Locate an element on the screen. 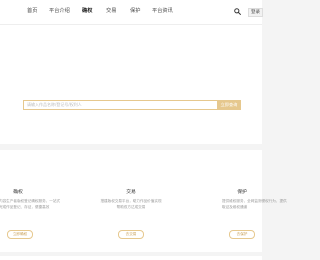  feature-card-protection: 保护 提供维权服务，全网监测侵权行为，提供 取证及维权通道 去保护 is located at coordinates (242, 201).